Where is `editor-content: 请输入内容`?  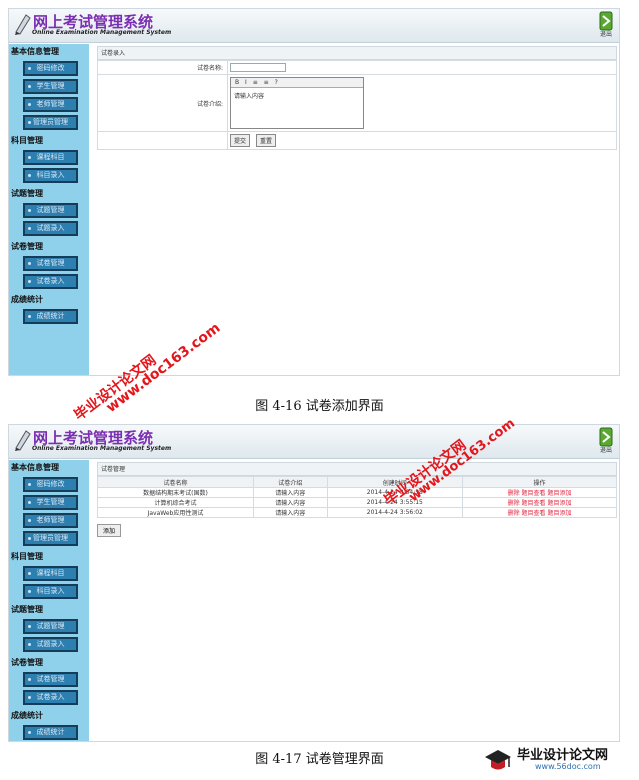 editor-content: 请输入内容 is located at coordinates (297, 95).